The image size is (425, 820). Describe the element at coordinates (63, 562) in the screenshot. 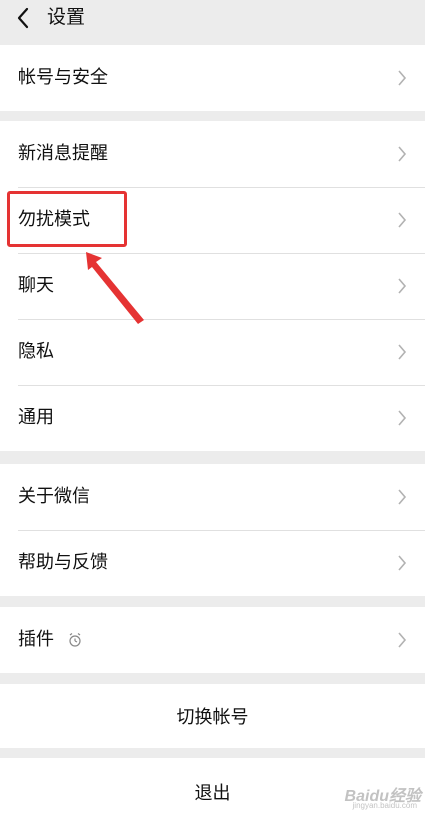

I see `settings-item-label: 帮助与反馈` at that location.